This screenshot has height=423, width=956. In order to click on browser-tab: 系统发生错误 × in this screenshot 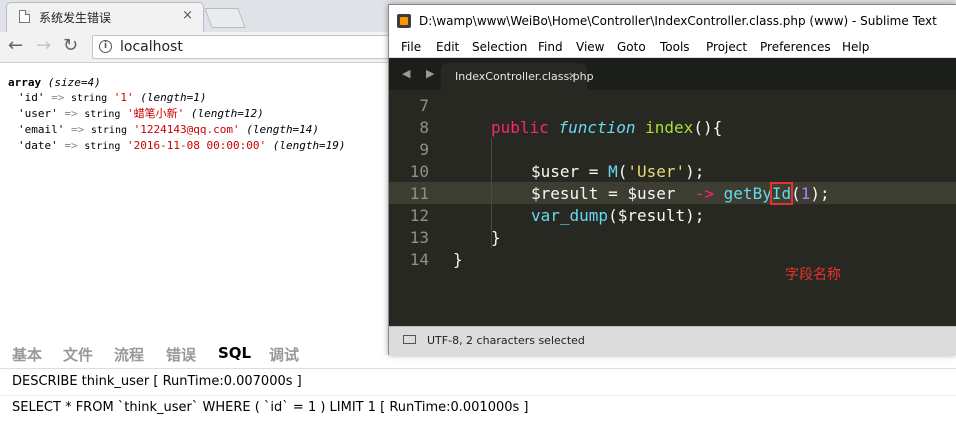, I will do `click(105, 17)`.